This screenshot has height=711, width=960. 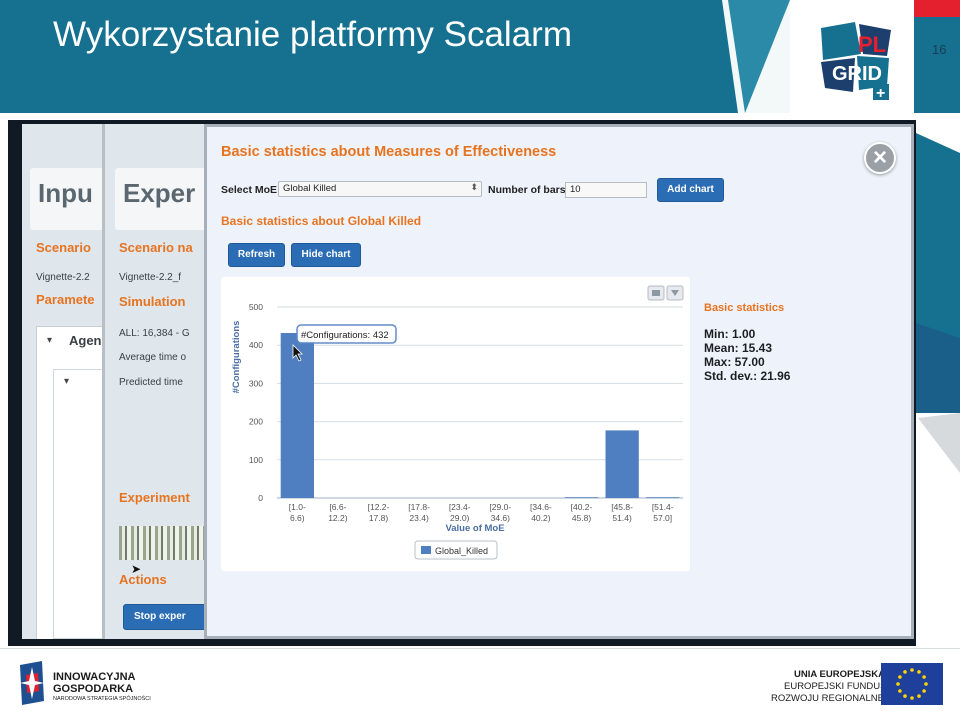 What do you see at coordinates (151, 382) in the screenshot?
I see `panel2-text-predicted-time: Predicted time` at bounding box center [151, 382].